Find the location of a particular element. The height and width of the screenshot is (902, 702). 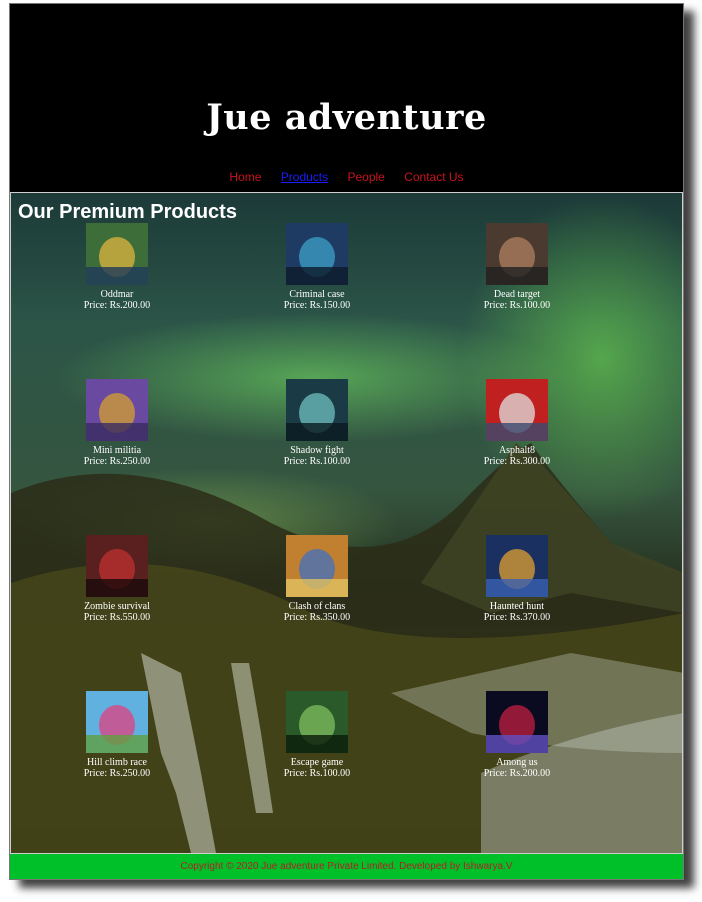

product-name: Escape game is located at coordinates (317, 762).